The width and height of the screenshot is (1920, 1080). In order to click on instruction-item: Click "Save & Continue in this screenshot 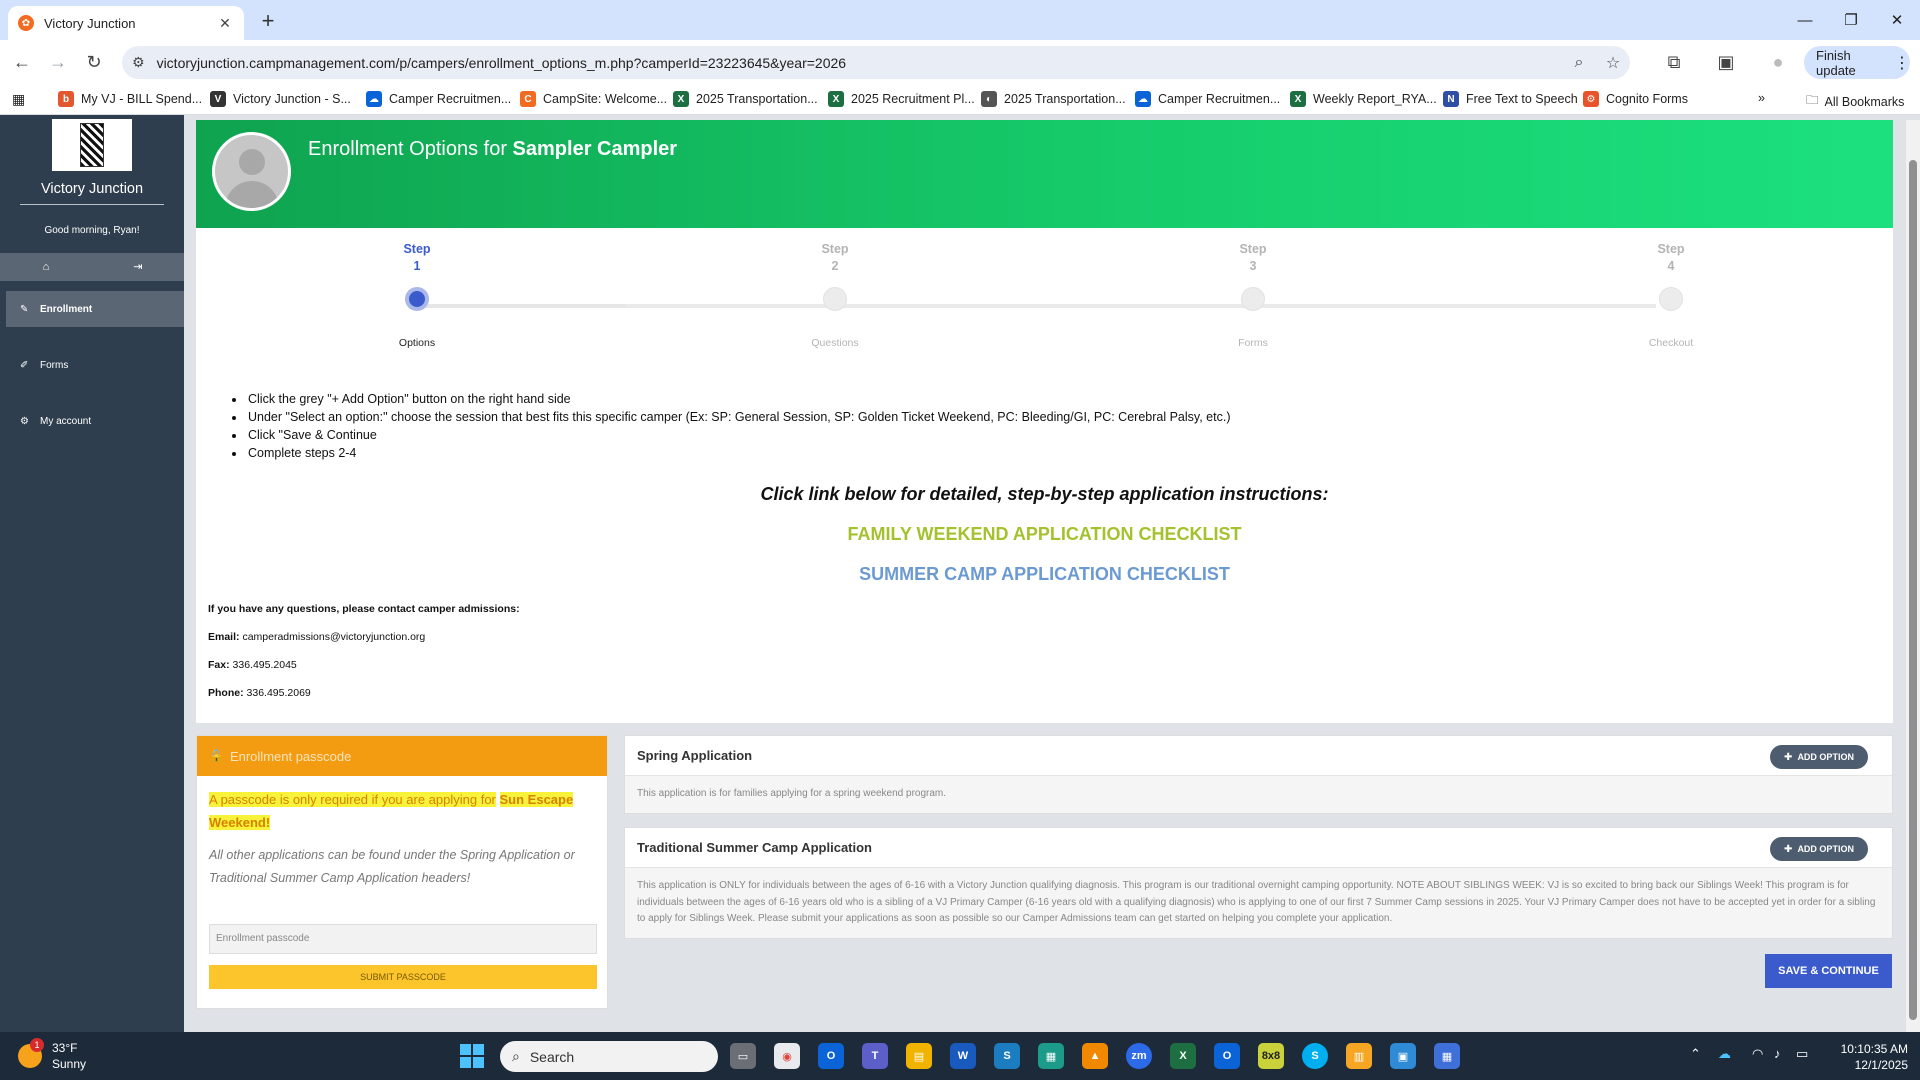, I will do `click(738, 435)`.